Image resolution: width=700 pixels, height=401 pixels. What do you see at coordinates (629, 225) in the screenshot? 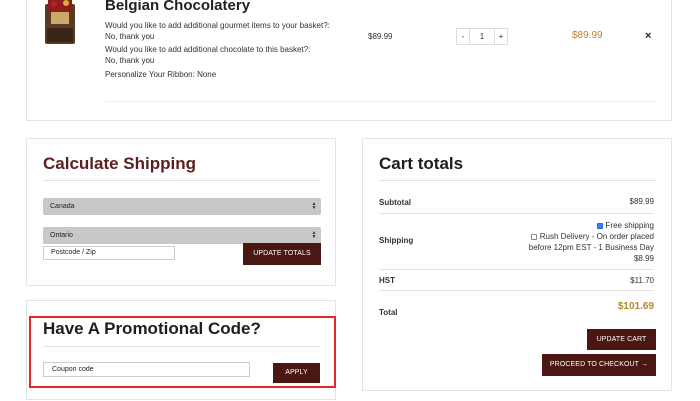
I see `free-shipping-label: Free shipping` at bounding box center [629, 225].